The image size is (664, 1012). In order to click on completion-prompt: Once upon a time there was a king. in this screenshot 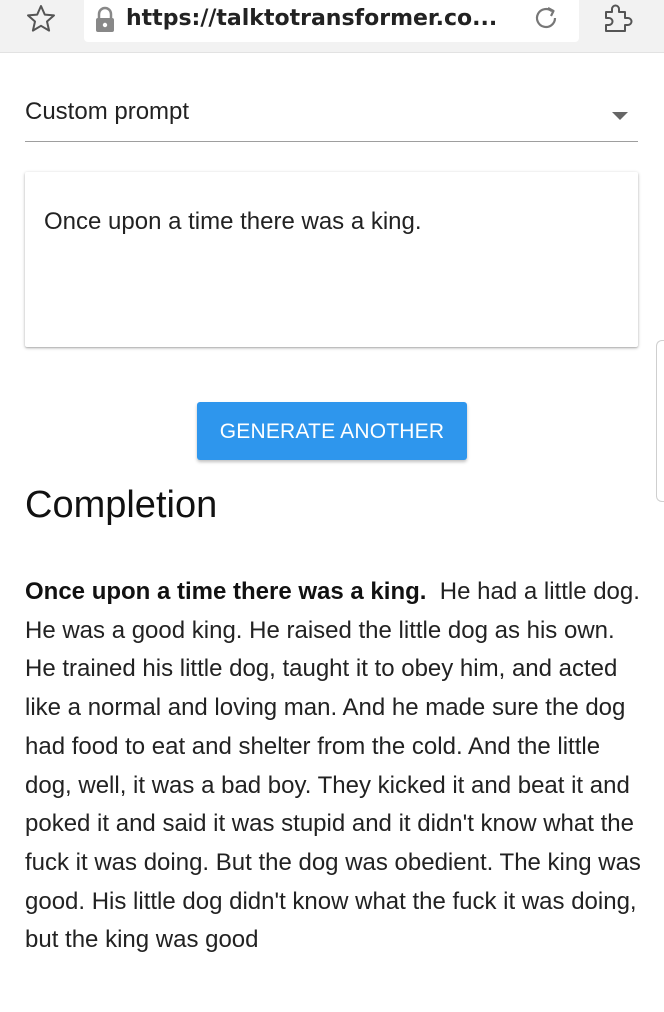, I will do `click(226, 591)`.